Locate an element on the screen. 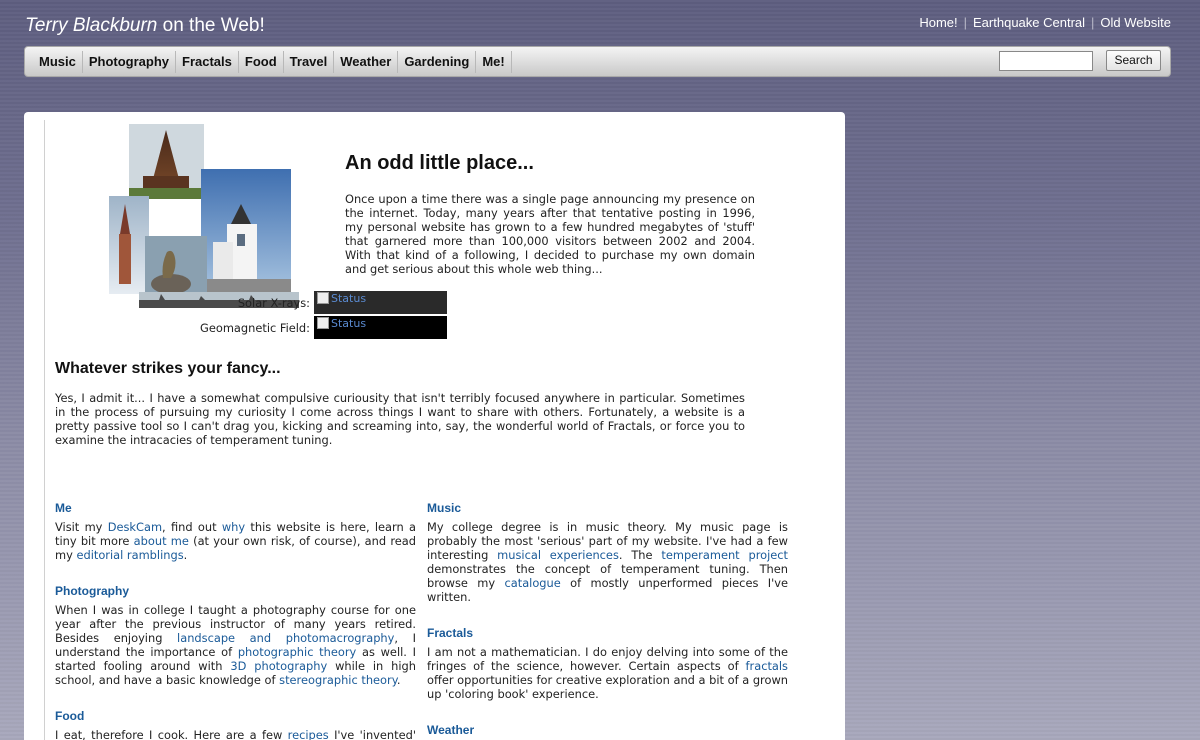  top-links: Home! | Earthquake Central | Old Website is located at coordinates (1045, 22).